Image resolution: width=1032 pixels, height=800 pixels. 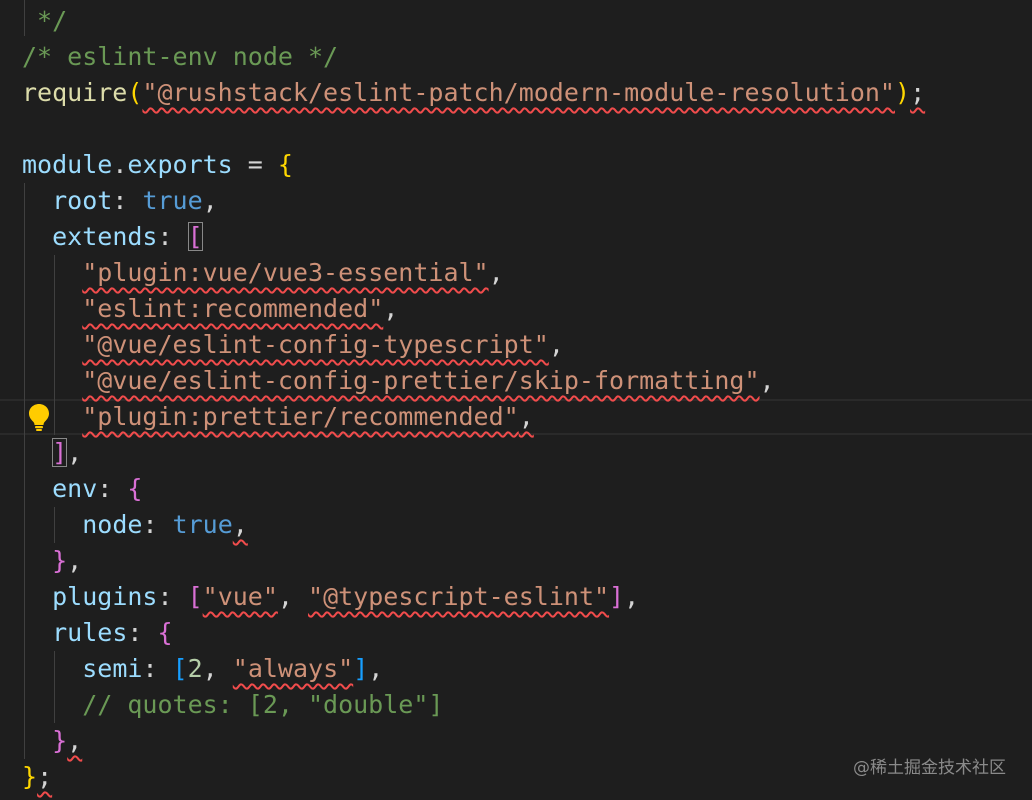 I want to click on code-line-text: root: true,, so click(x=120, y=201).